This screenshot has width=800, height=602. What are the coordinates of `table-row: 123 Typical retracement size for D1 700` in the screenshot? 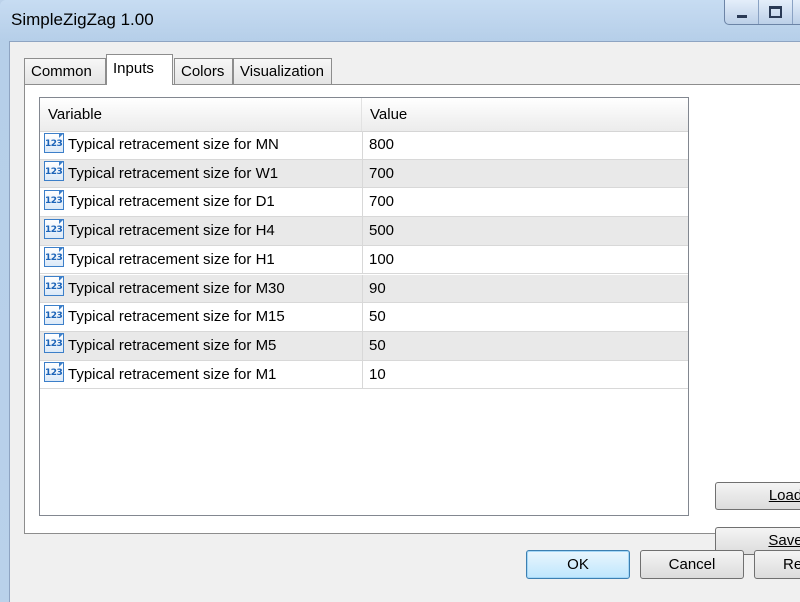 It's located at (364, 203).